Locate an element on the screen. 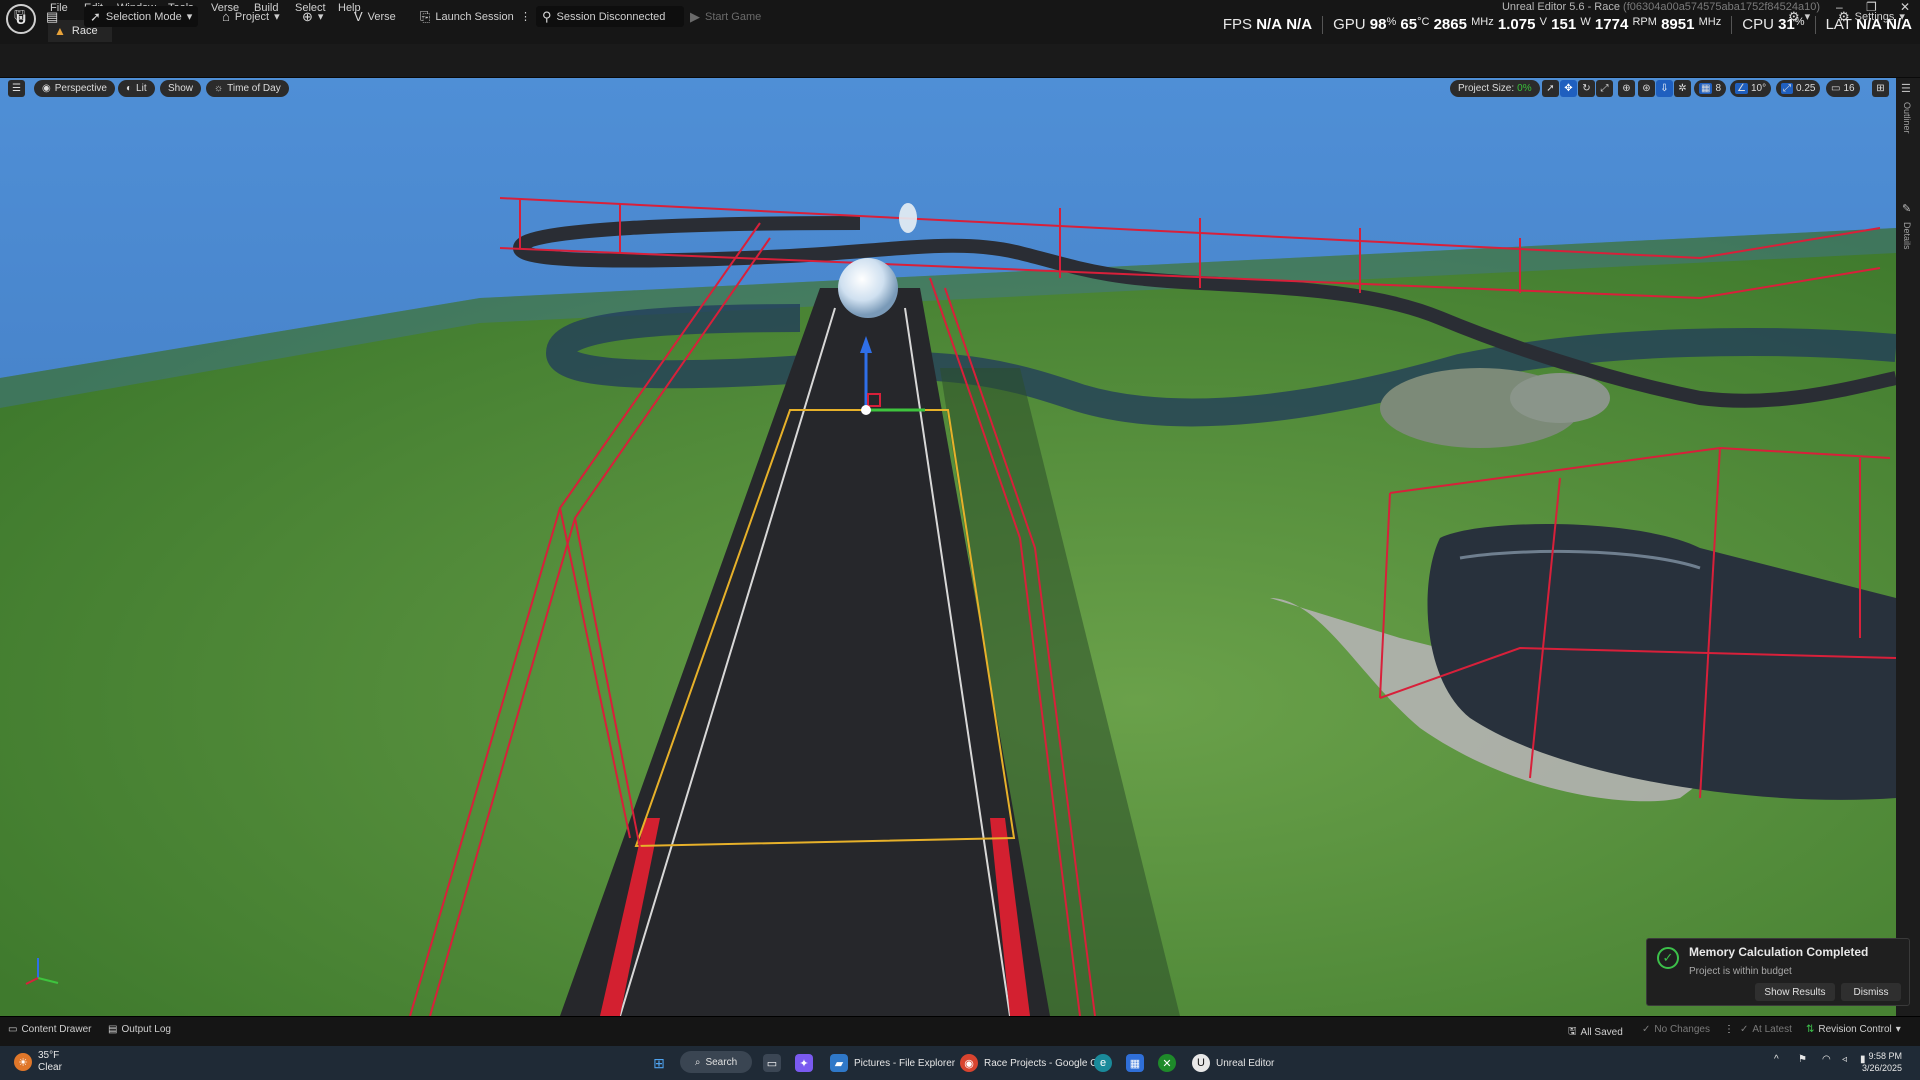 The image size is (1920, 1080). revision-control-dropdown: ⇅ Revision Control ▾ is located at coordinates (1853, 1029).